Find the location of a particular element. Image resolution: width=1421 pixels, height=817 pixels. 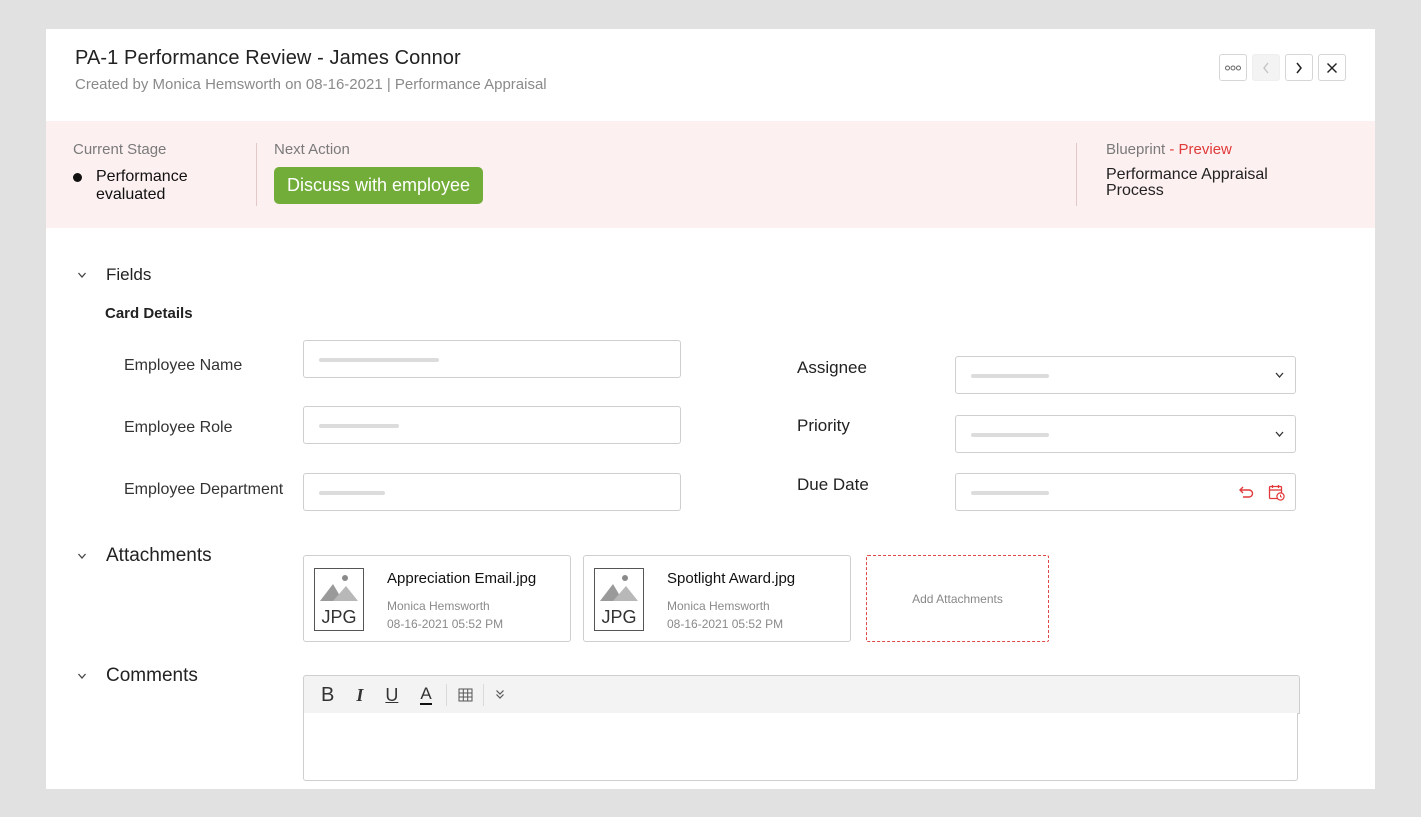

comments-section-title: Comments is located at coordinates (152, 675).